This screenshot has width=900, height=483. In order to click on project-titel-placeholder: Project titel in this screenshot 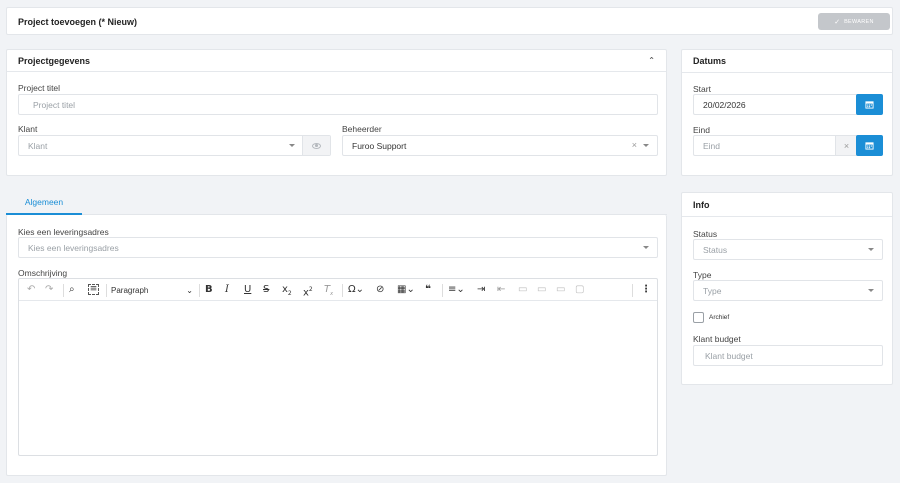, I will do `click(54, 104)`.